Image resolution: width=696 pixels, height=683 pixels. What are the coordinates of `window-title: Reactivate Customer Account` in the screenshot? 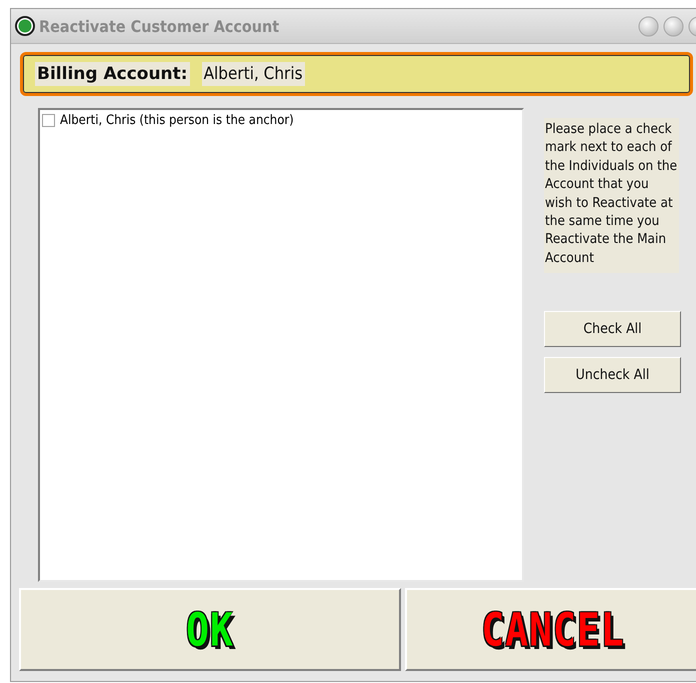 It's located at (159, 26).